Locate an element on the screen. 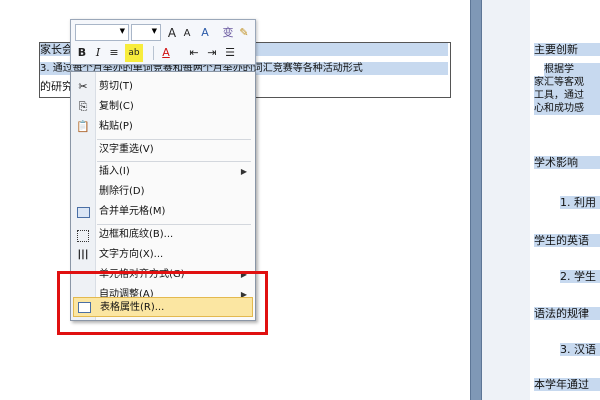 This screenshot has width=600, height=400. doc-line: 3. 汉语 is located at coordinates (580, 349).